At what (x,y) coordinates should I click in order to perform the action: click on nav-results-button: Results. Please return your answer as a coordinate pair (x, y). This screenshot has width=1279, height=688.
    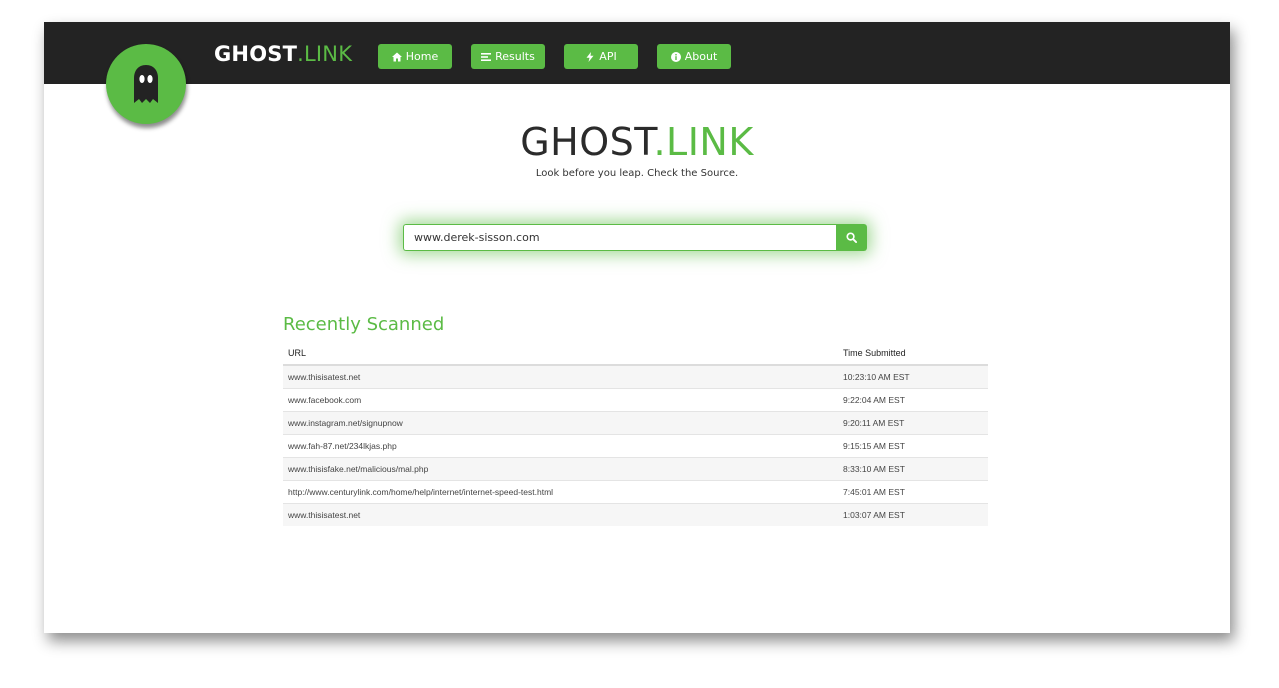
    Looking at the image, I should click on (508, 56).